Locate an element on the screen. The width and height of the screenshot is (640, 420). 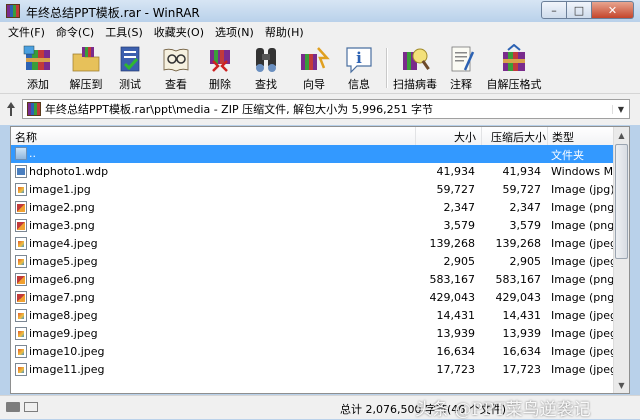
file-row: image4.jpeg 139,268 139,268 Image (jpeg) is located at coordinates (313, 244).